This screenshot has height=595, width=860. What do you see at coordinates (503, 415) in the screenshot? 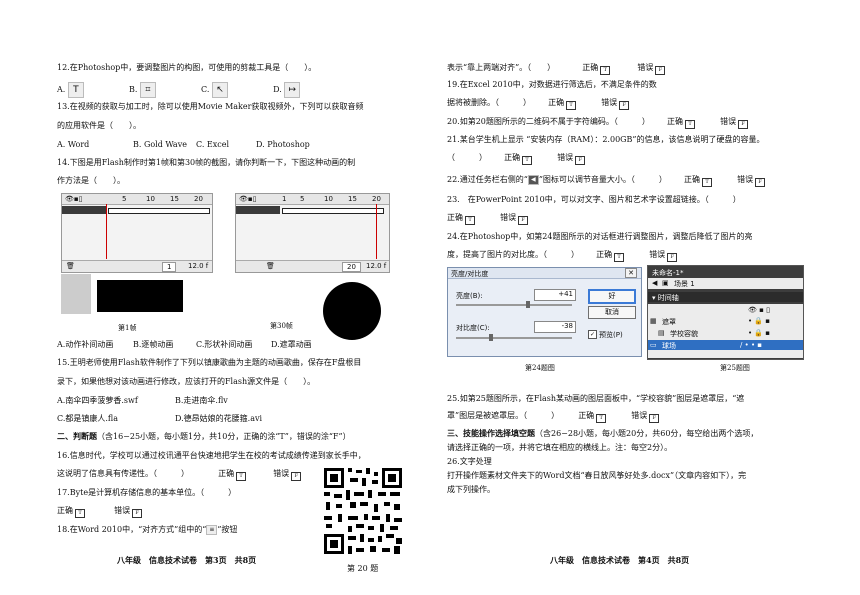
I see `q25-text-line2: 罩”图层是被遮罩层。（ ）` at bounding box center [503, 415].